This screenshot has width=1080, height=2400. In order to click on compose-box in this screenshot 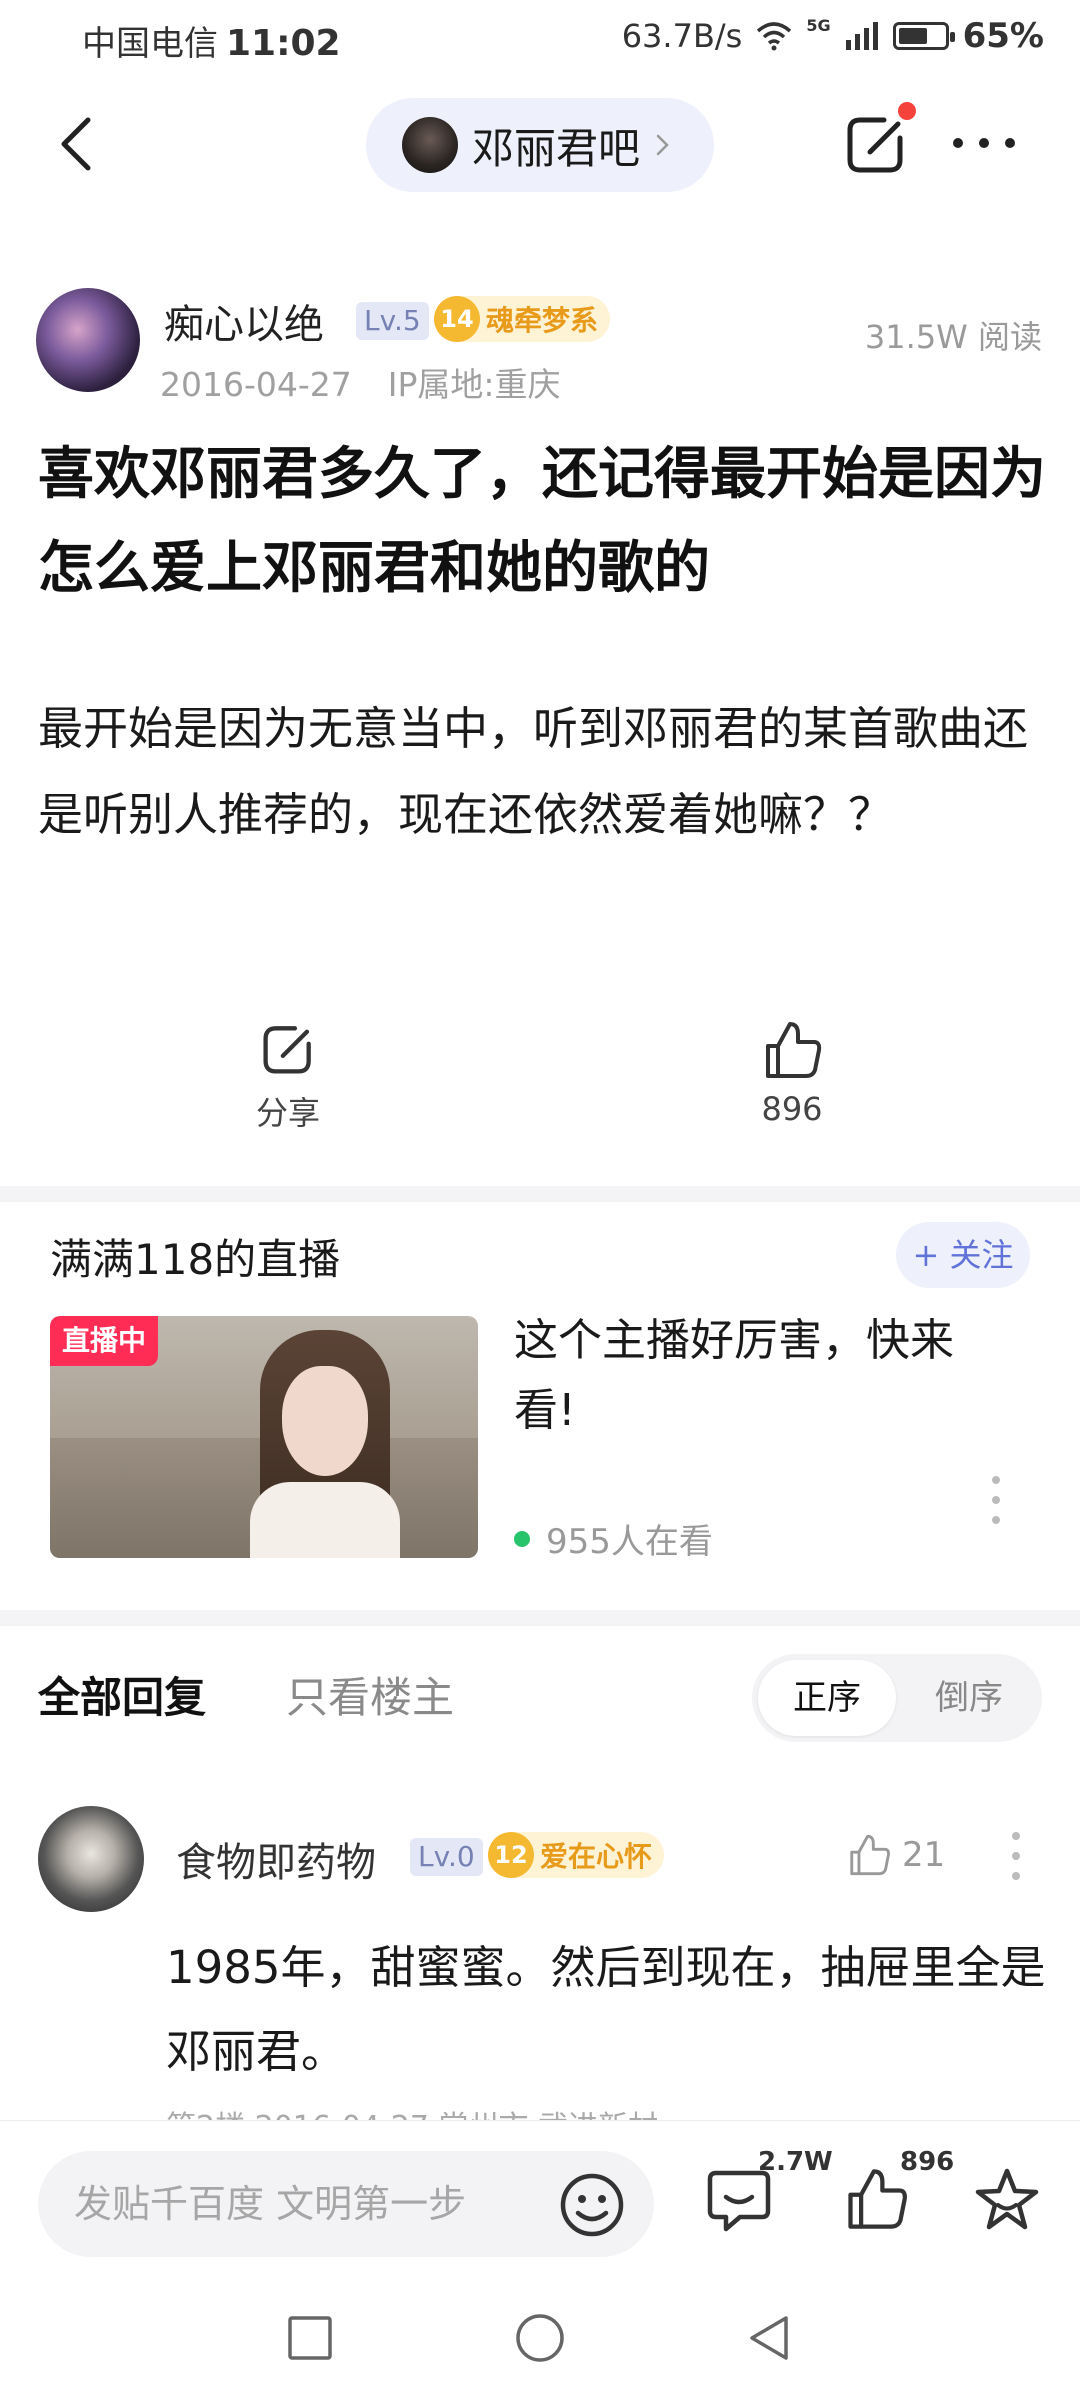, I will do `click(346, 2204)`.